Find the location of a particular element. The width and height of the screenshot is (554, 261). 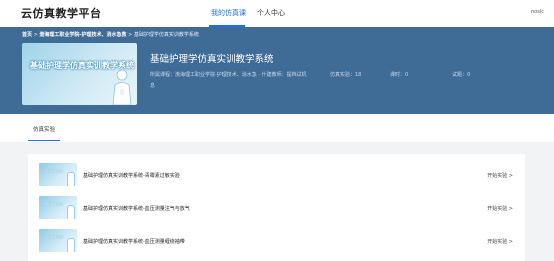

course-title: 基础护理学仿真实训教学系统 is located at coordinates (212, 59).